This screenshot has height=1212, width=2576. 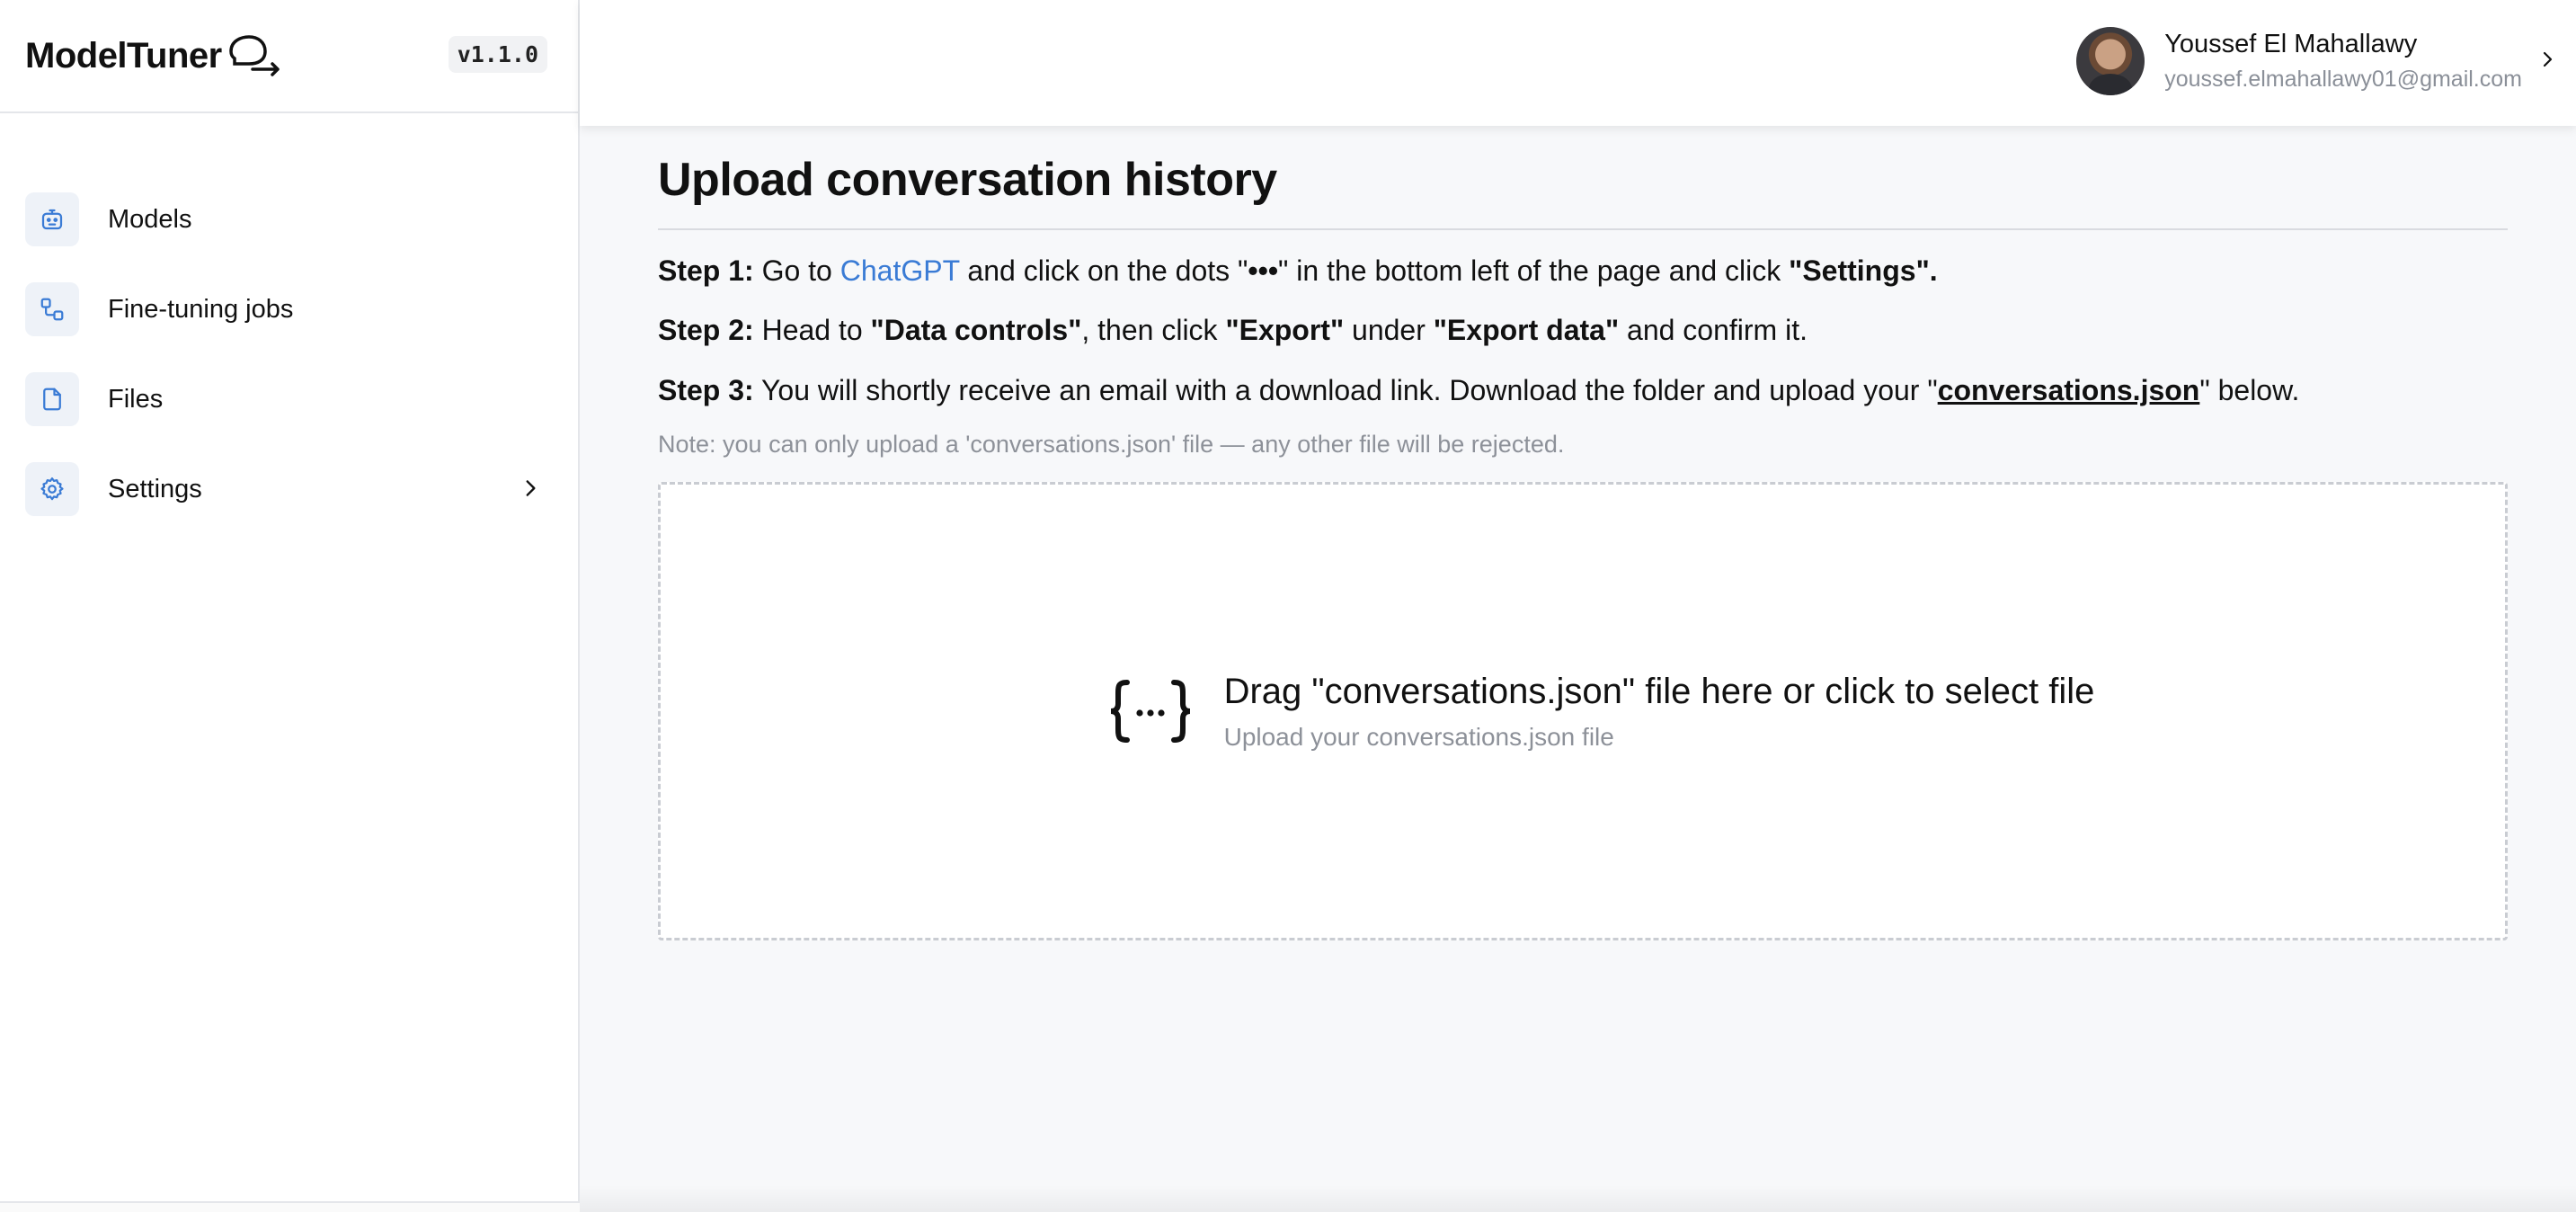 I want to click on step-text: " below., so click(x=2249, y=389).